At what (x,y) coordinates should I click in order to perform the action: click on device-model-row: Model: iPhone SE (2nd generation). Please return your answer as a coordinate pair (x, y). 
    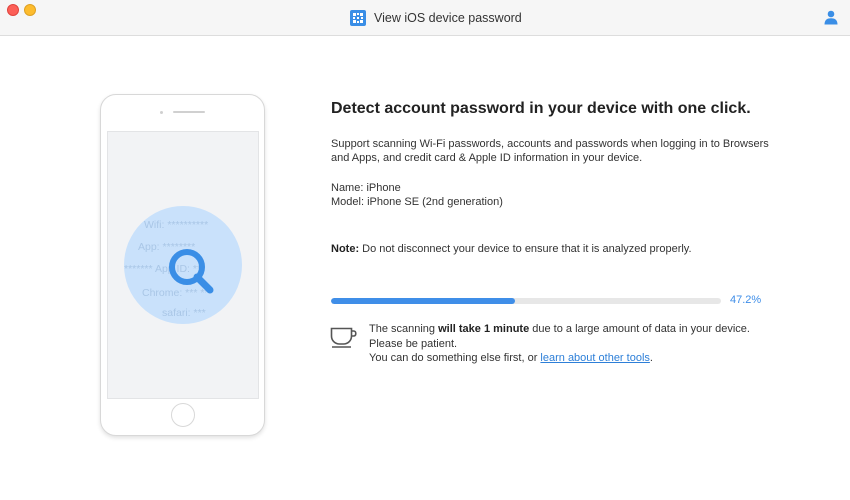
    Looking at the image, I should click on (417, 202).